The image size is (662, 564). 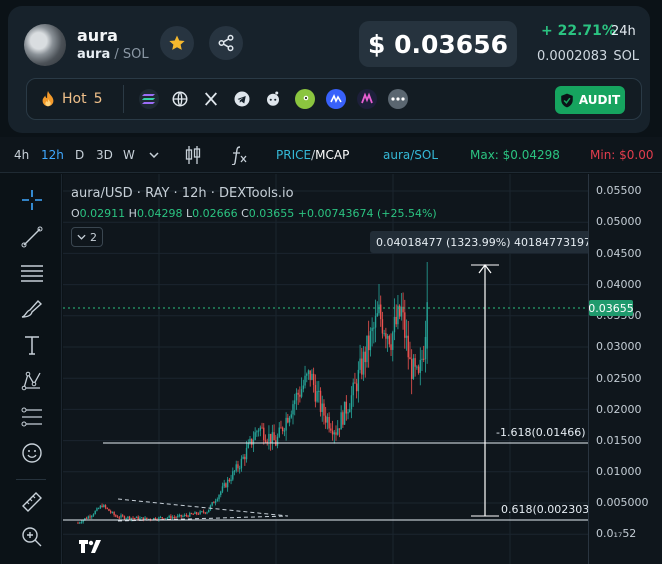 What do you see at coordinates (438, 44) in the screenshot?
I see `price-usd: $ 0.03656` at bounding box center [438, 44].